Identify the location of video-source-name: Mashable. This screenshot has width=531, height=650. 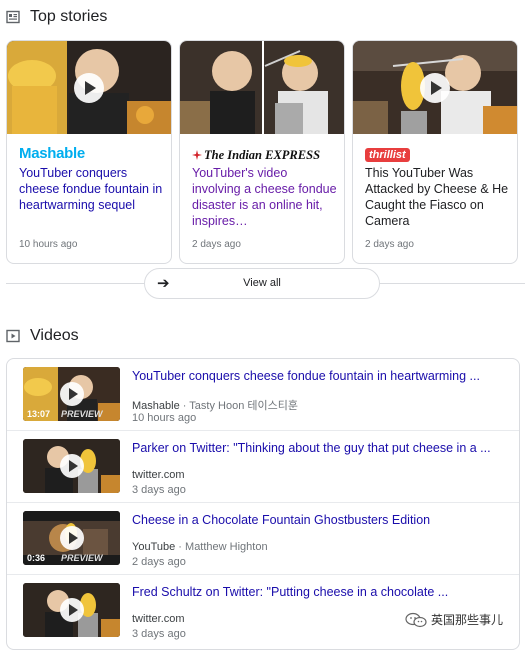
(156, 406).